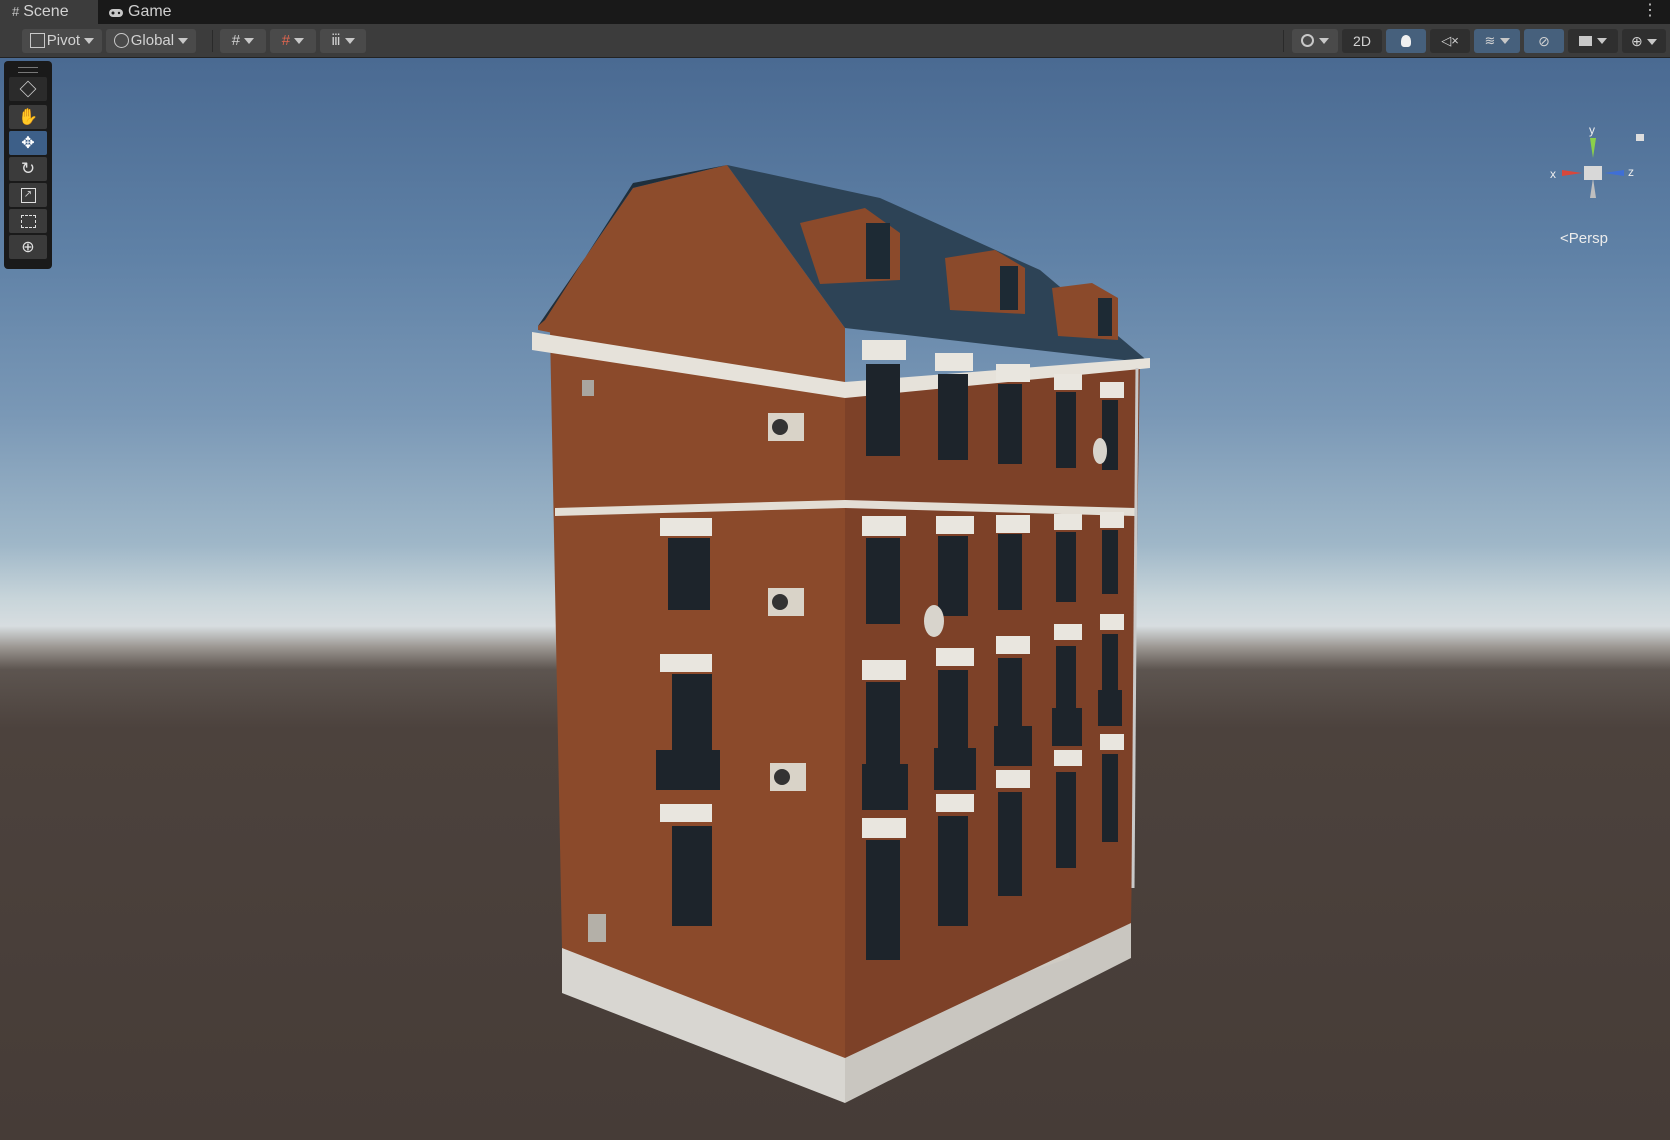  What do you see at coordinates (1597, 160) in the screenshot?
I see `axis-gizmo-icon: x y z` at bounding box center [1597, 160].